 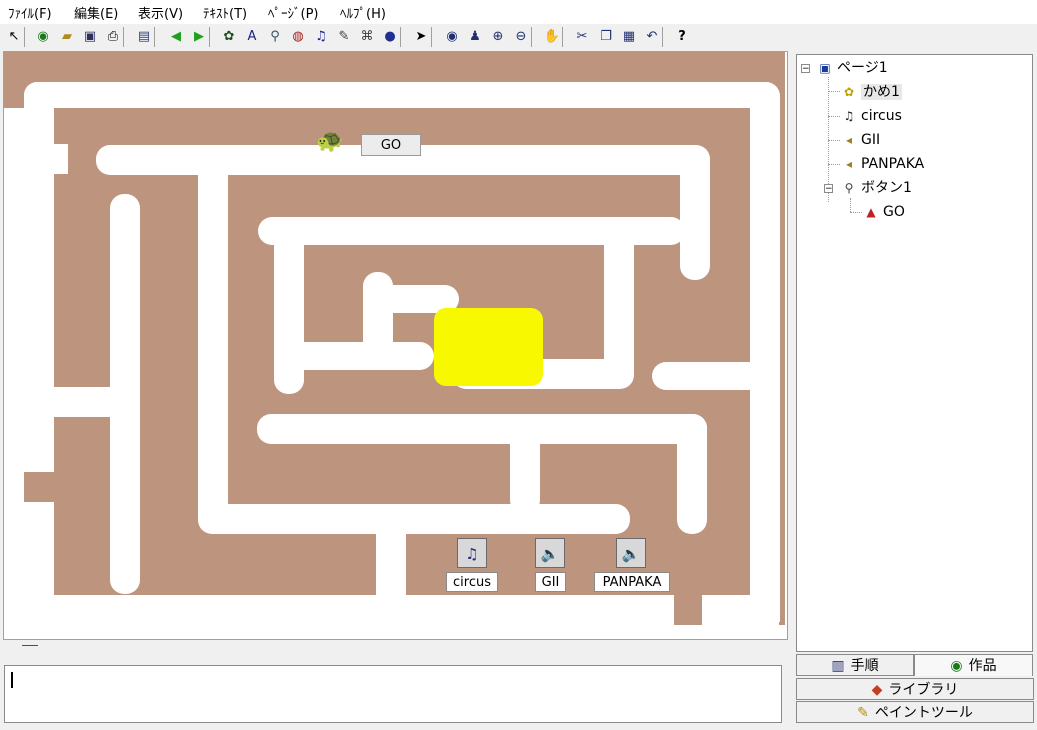 What do you see at coordinates (199, 37) in the screenshot?
I see `forward-arrow-icon: ▶` at bounding box center [199, 37].